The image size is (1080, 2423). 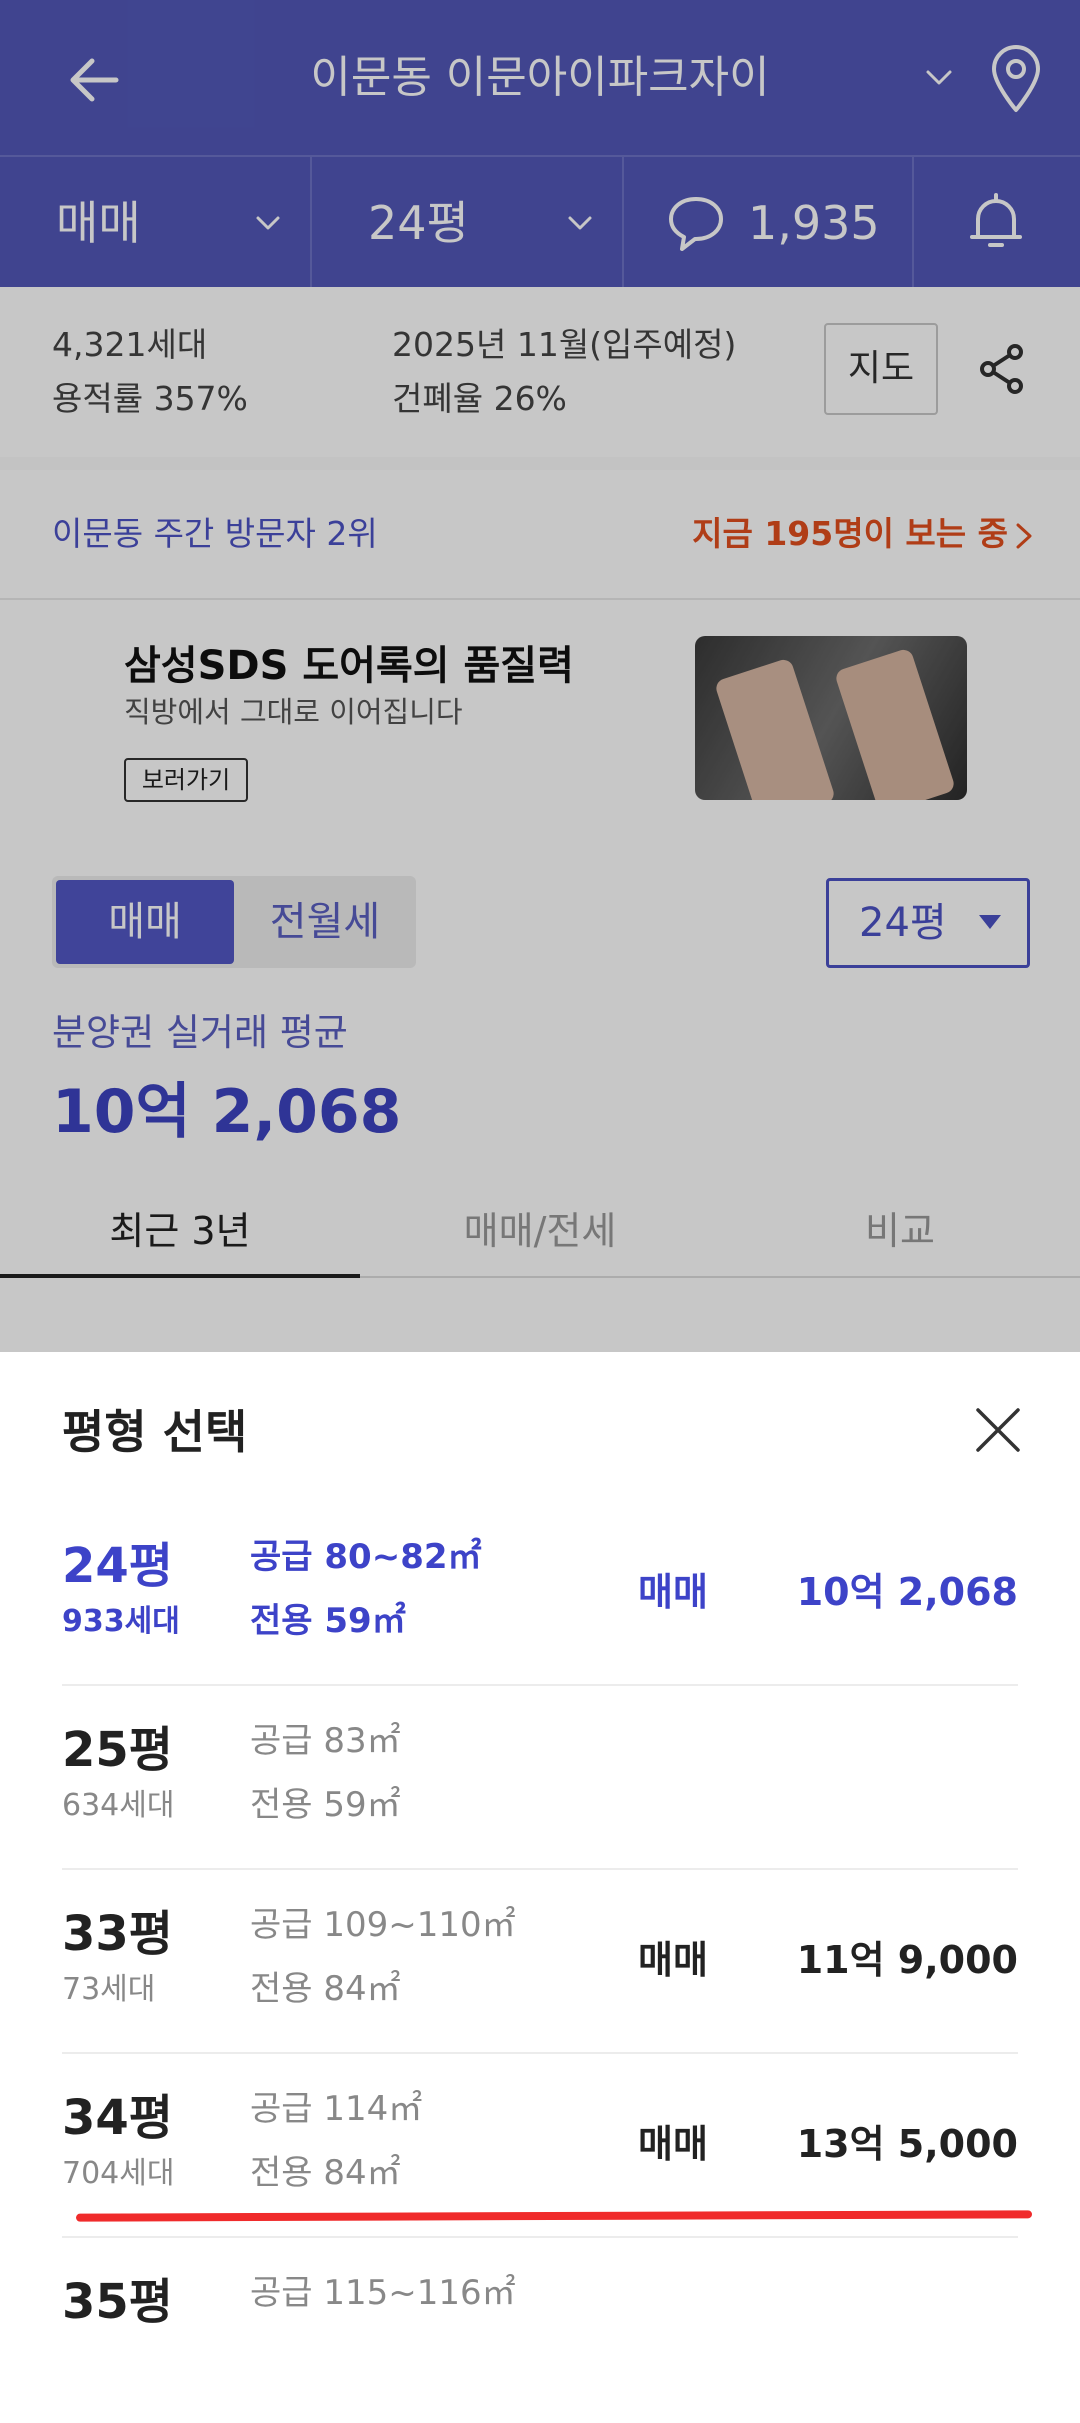 I want to click on size-row-33: 33평 73세대 공급 109~110㎡ 전용 84㎡ 매매 11억 9,000, so click(x=540, y=1962).